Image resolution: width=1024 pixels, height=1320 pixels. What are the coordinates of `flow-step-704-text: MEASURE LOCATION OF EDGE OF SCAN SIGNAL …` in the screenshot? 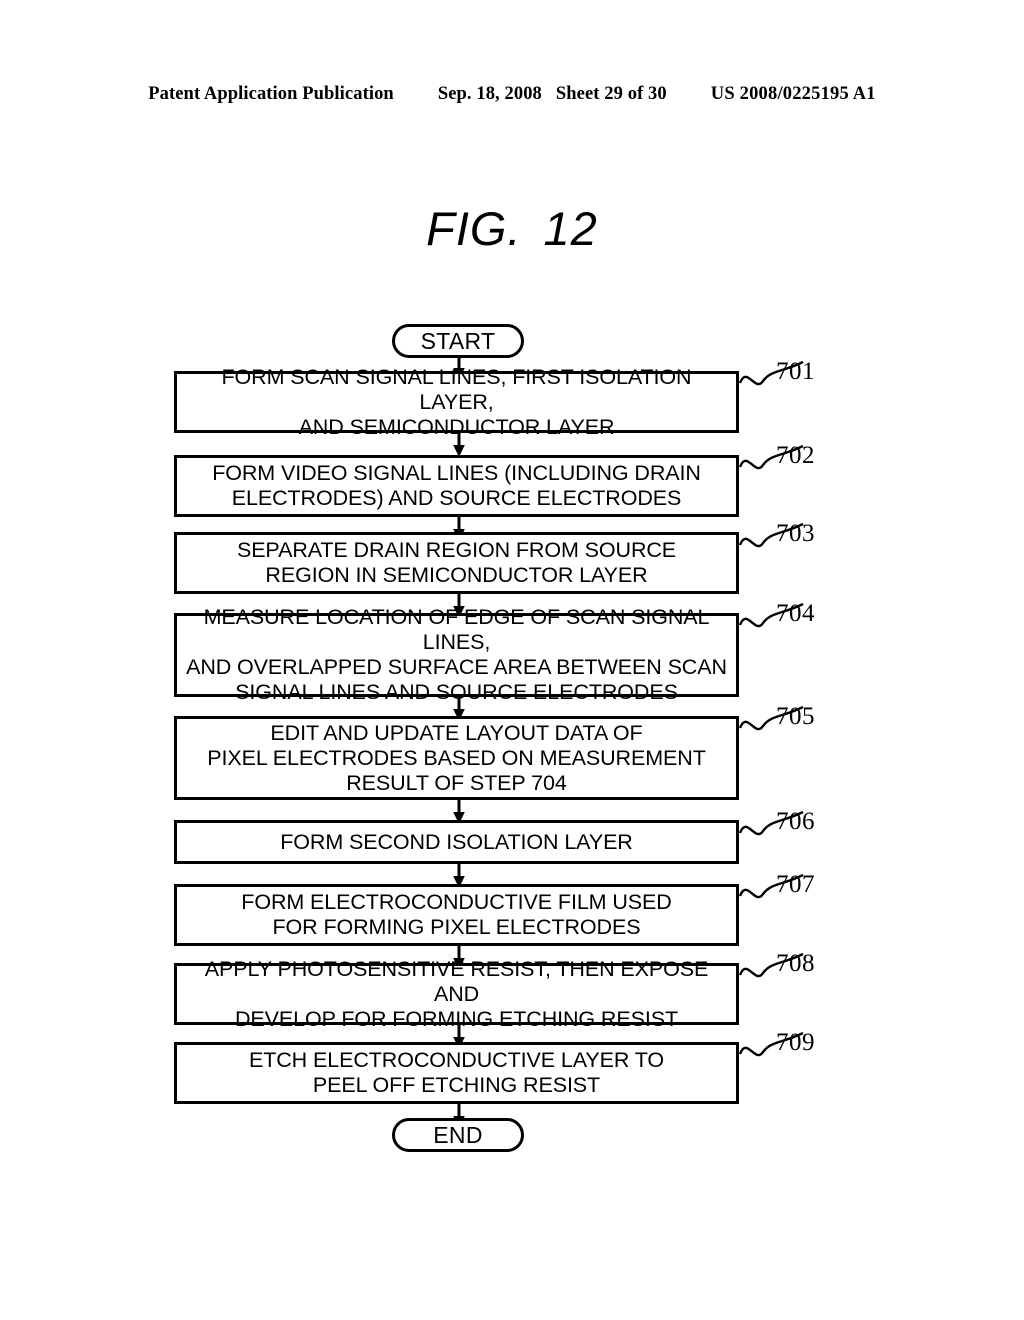 It's located at (456, 654).